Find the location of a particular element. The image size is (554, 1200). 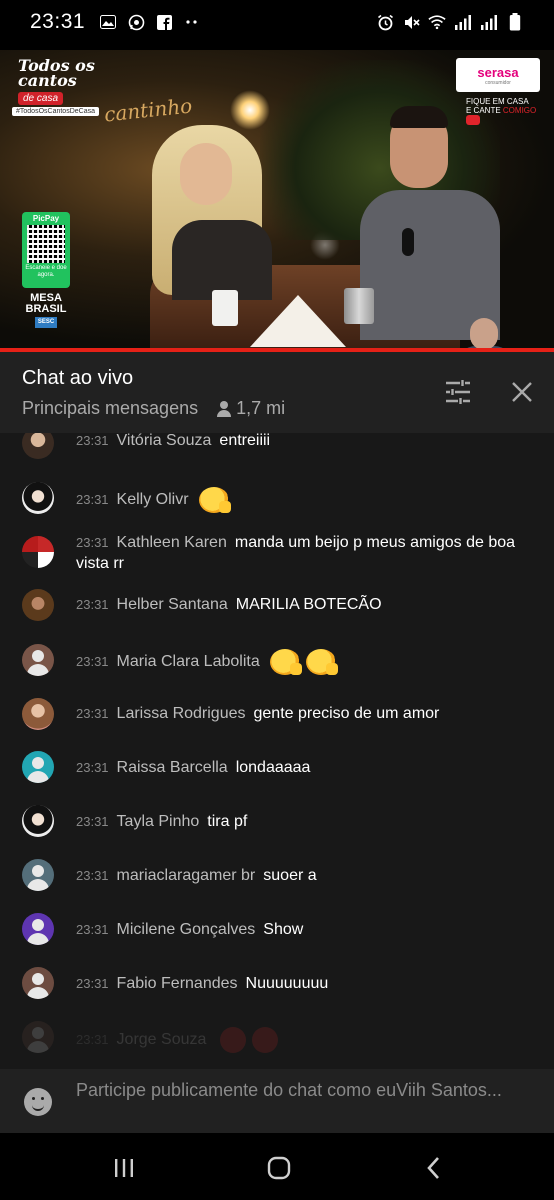

close-chat-button is located at coordinates (522, 392).